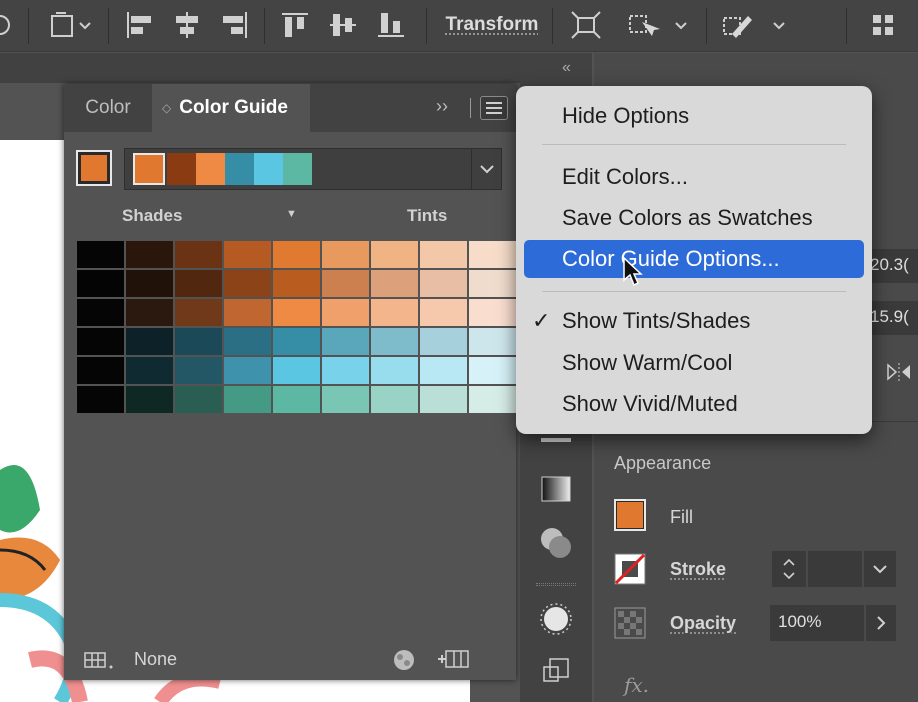 The width and height of the screenshot is (918, 702). What do you see at coordinates (391, 25) in the screenshot?
I see `align-bottom-icon` at bounding box center [391, 25].